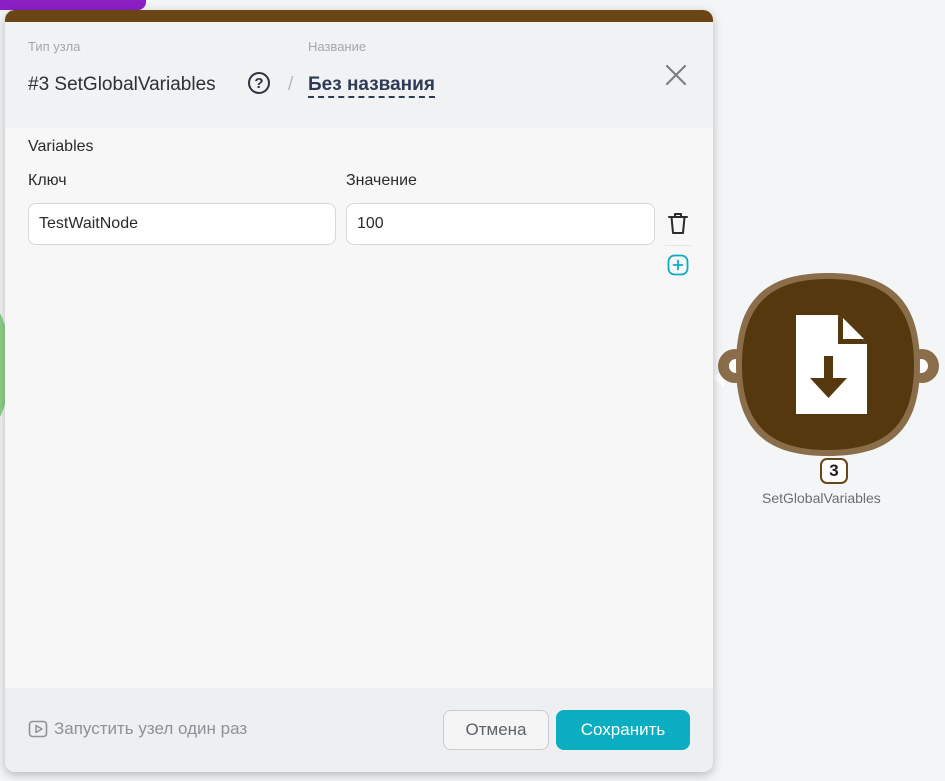  I want to click on value-column-label: Значение, so click(381, 180).